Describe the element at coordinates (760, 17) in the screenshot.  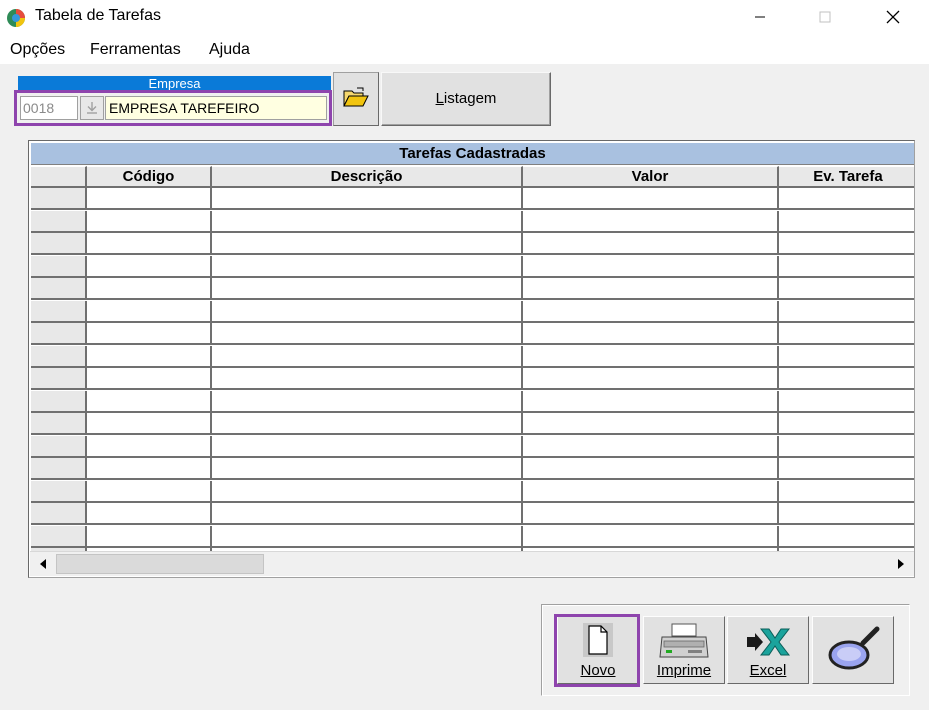
I see `minimize-button` at that location.